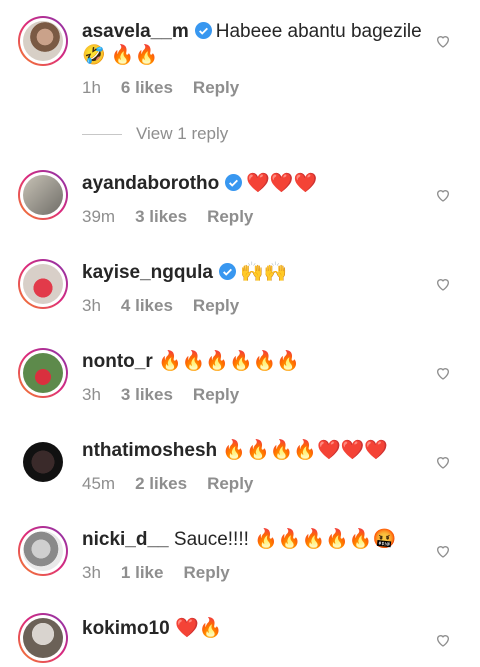 Image resolution: width=480 pixels, height=667 pixels. What do you see at coordinates (198, 628) in the screenshot?
I see `comment-text: ❤️🔥` at bounding box center [198, 628].